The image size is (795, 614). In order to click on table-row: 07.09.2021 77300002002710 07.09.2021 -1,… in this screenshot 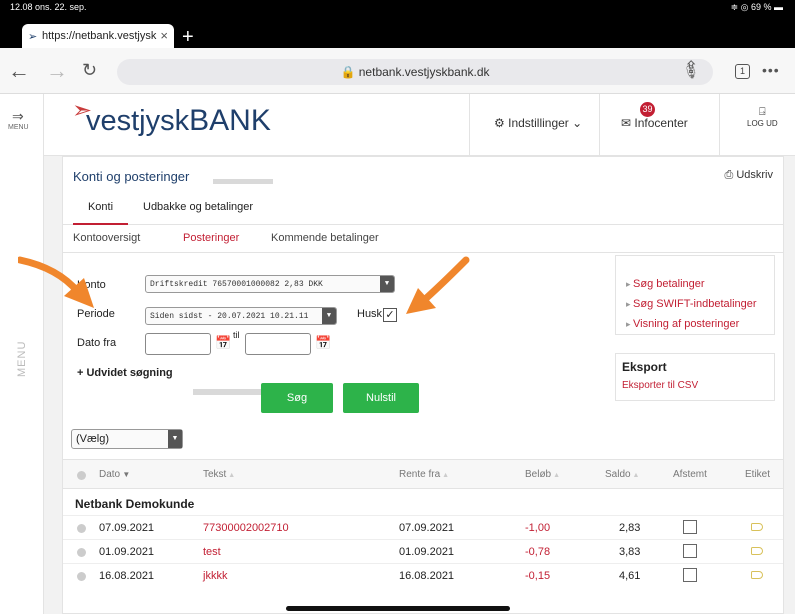, I will do `click(423, 527)`.